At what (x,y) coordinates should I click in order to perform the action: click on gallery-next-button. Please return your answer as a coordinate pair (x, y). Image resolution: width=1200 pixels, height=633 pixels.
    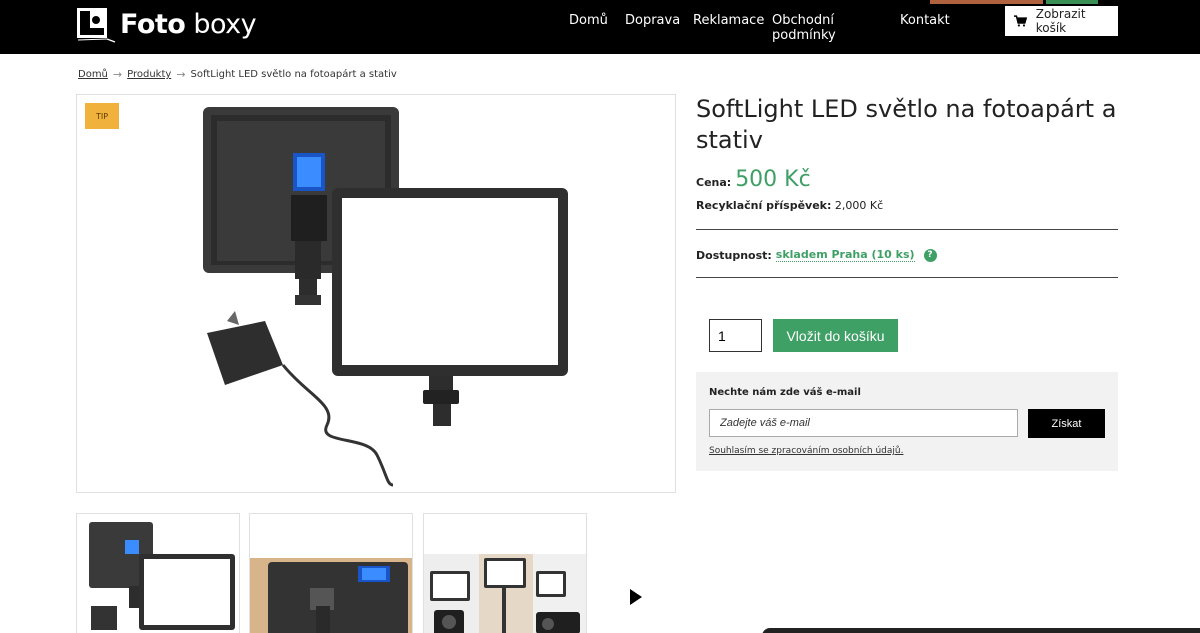
    Looking at the image, I should click on (636, 597).